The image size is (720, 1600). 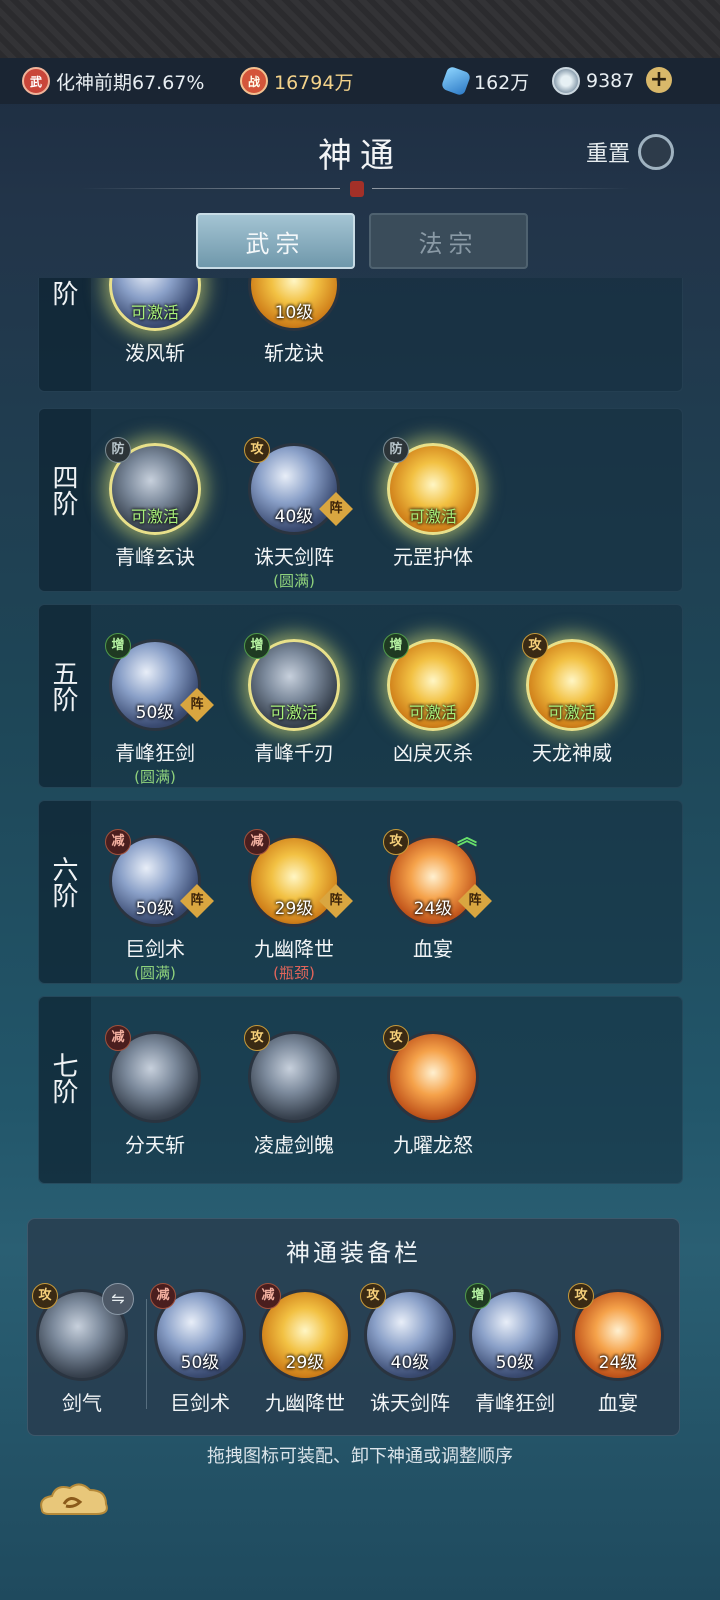 I want to click on tier-3: 三阶 可激活 泼风斩 10级 斩龙诀, so click(x=360, y=335).